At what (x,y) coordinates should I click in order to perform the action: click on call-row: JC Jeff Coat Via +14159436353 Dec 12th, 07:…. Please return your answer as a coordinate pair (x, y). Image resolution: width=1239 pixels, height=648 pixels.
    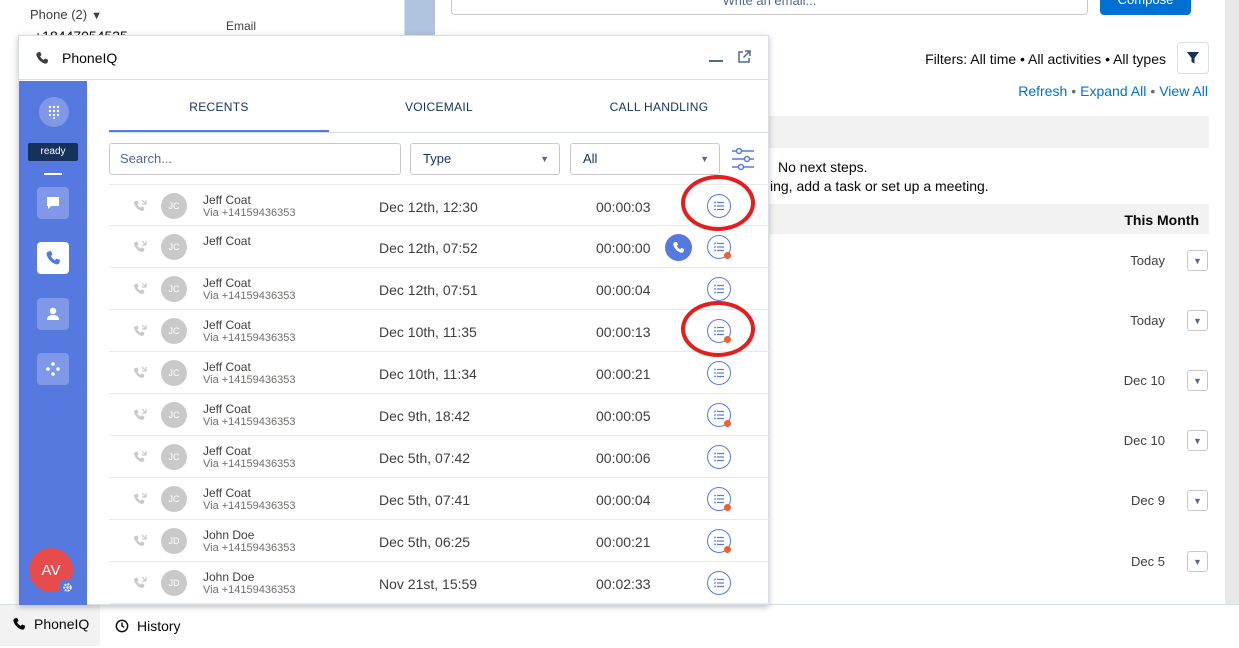
    Looking at the image, I should click on (439, 289).